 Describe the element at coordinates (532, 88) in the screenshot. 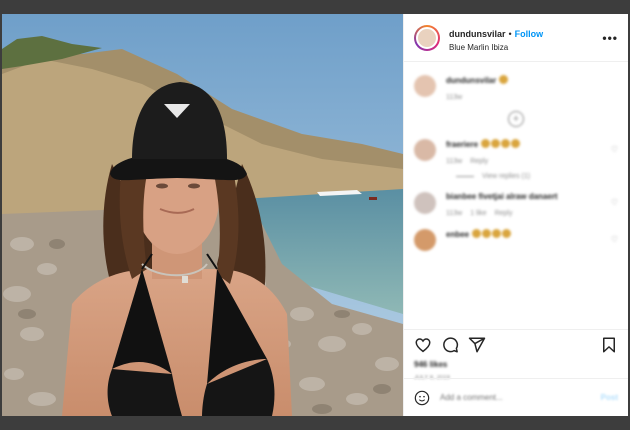

I see `caption-body: dundunsvilar 113w` at that location.